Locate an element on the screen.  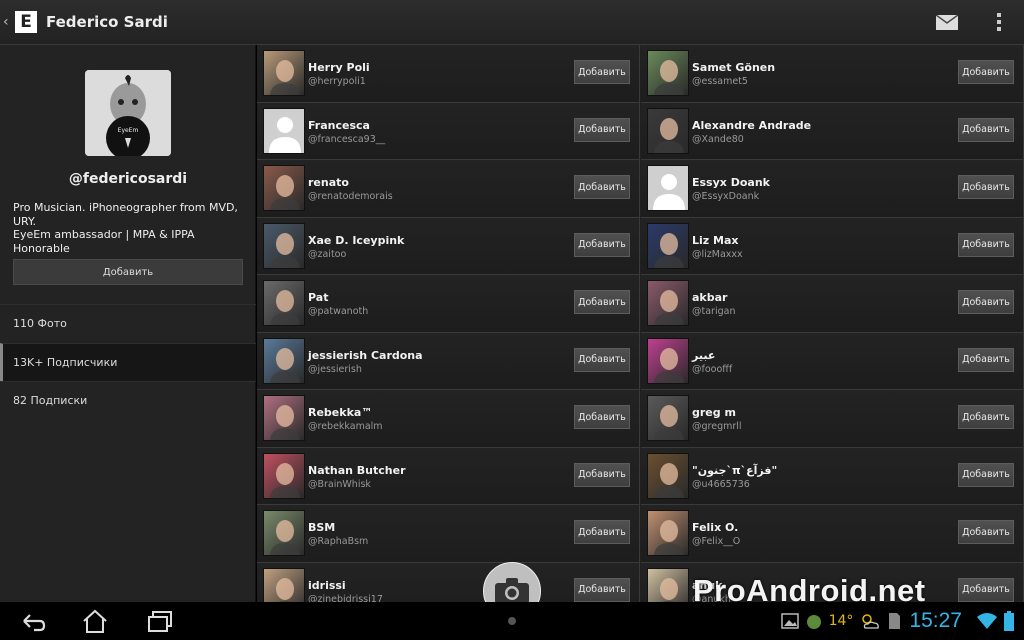
user-row: Rebekka™ @rebekkamalm Добавить is located at coordinates (448, 419).